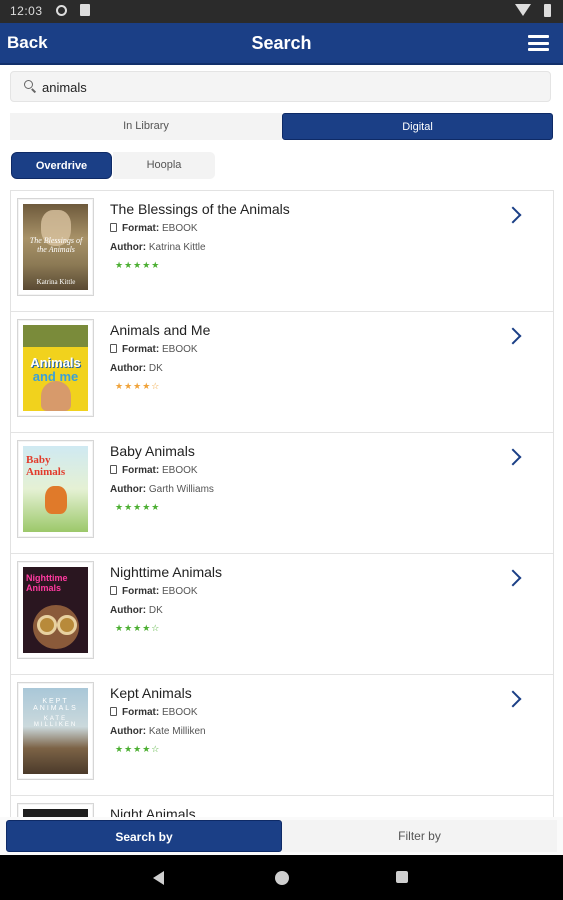 This screenshot has width=563, height=900. I want to click on book-cover: Animals and me, so click(55, 368).